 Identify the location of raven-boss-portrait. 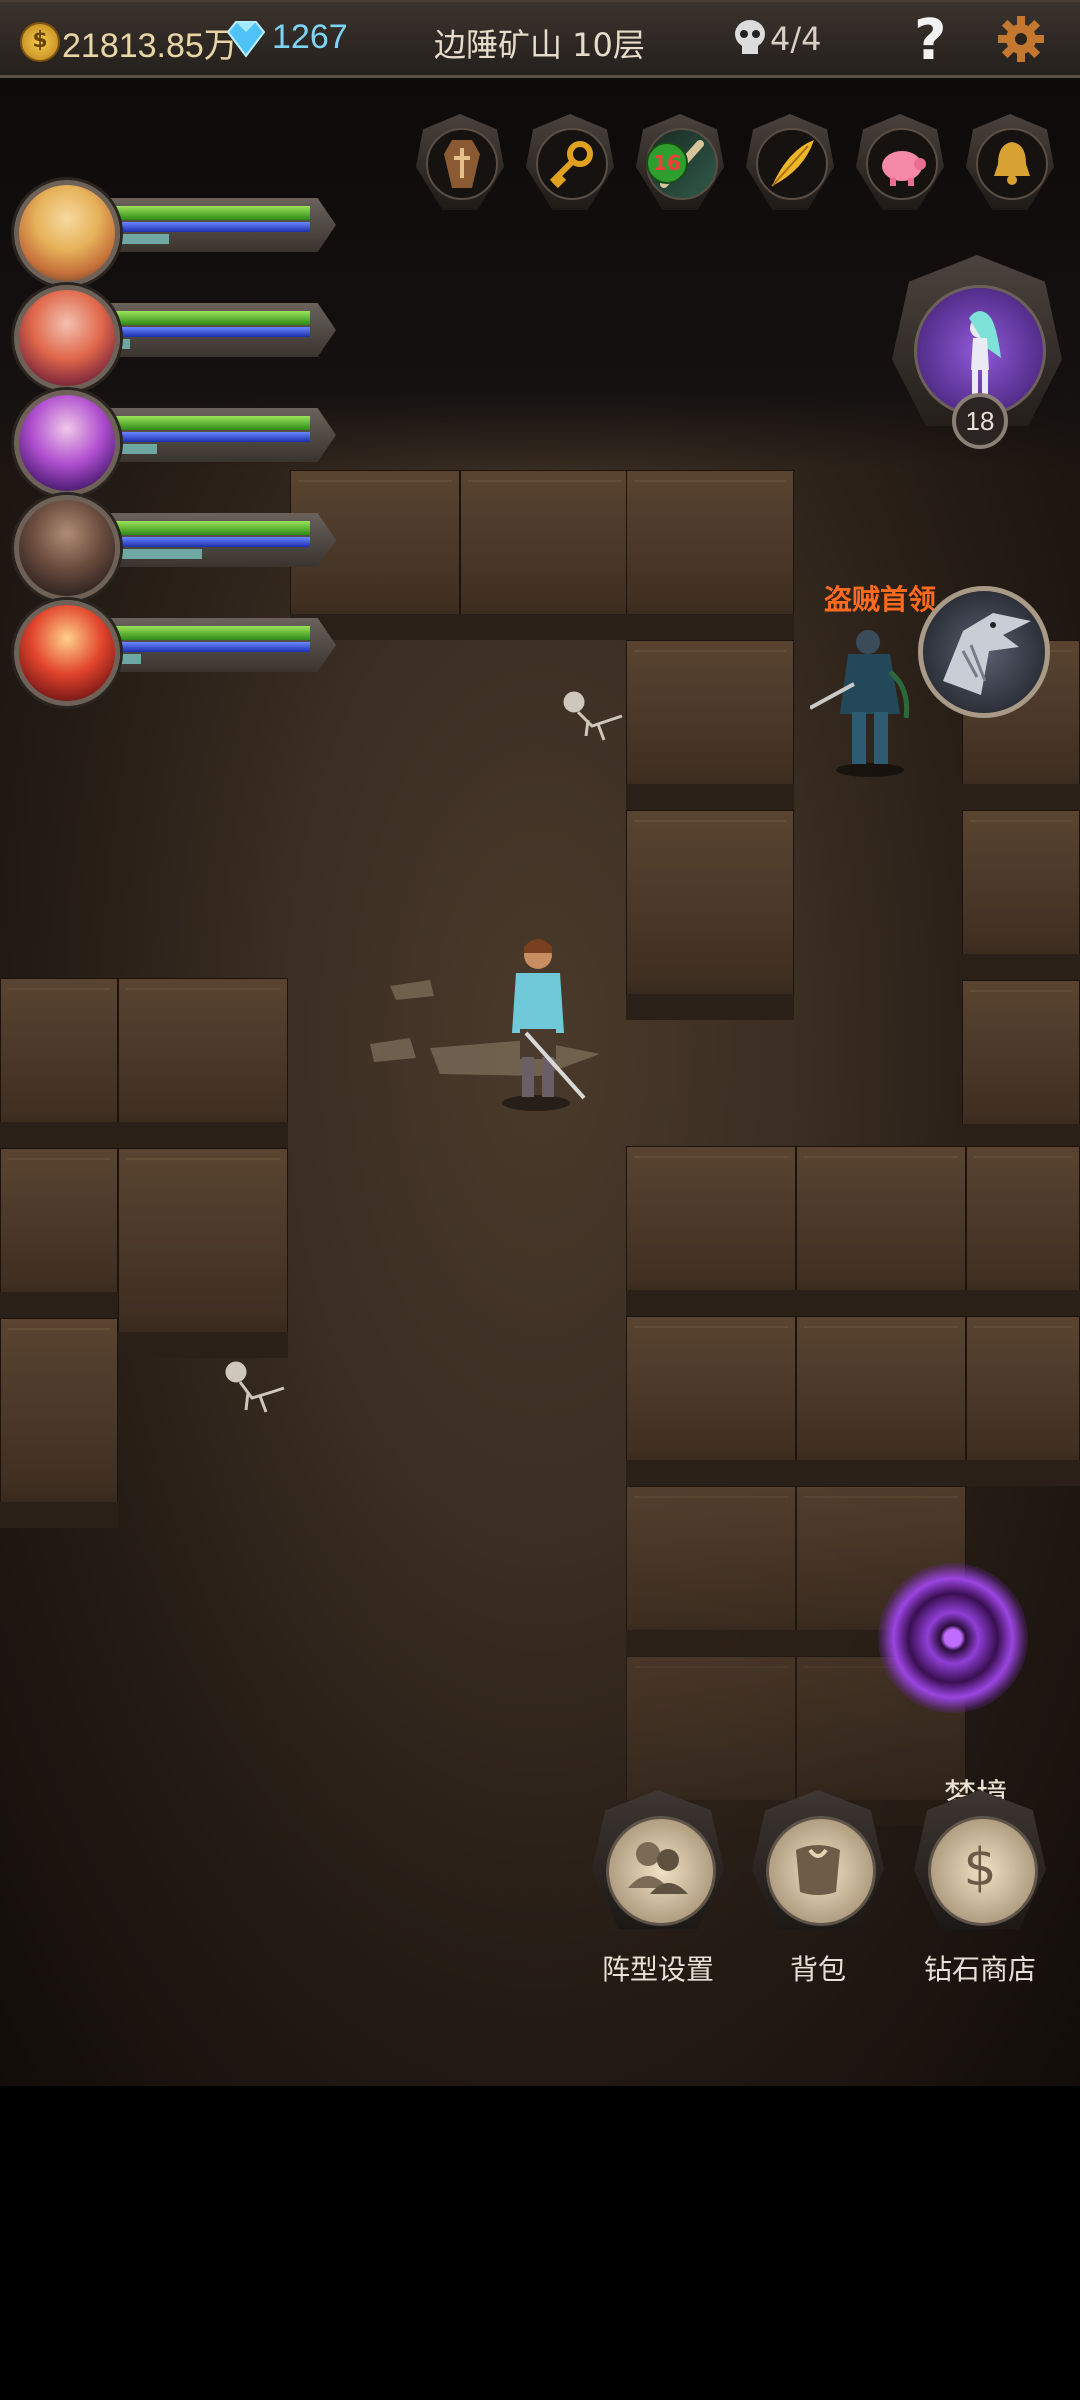
(984, 652).